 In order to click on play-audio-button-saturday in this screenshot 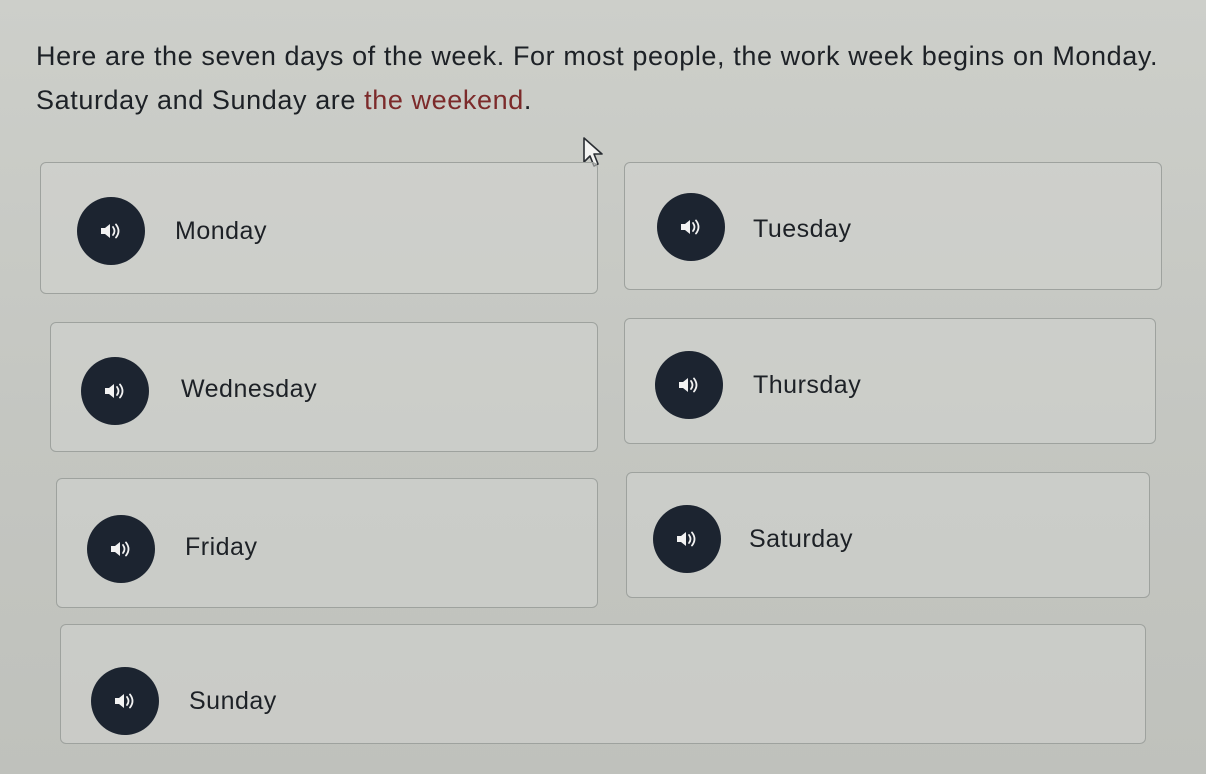, I will do `click(687, 539)`.